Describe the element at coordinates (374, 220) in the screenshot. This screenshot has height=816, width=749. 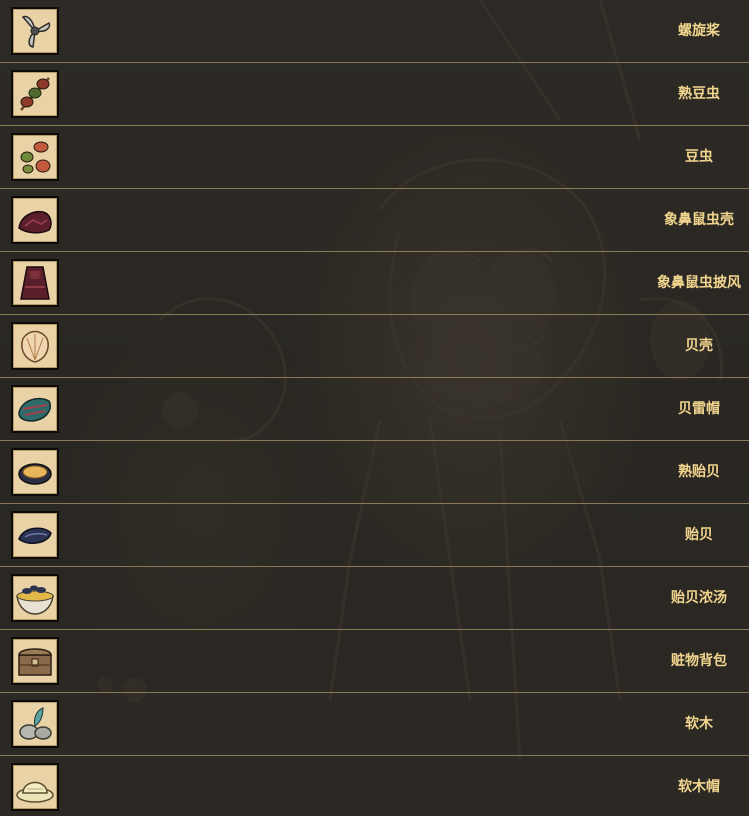
I see `list-item: 象鼻鼠虫壳` at that location.